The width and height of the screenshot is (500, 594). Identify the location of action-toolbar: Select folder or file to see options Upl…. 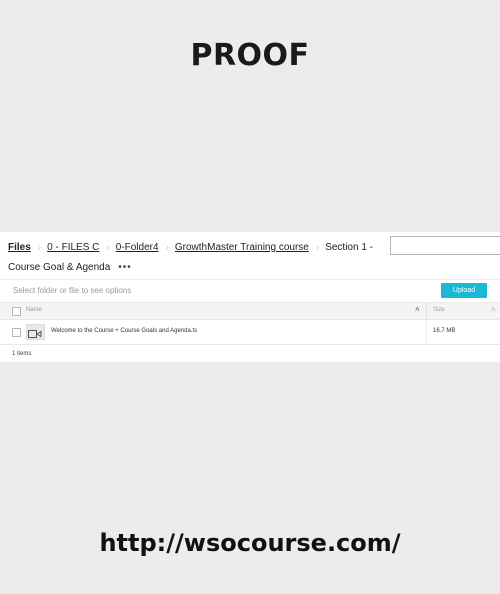
(250, 291).